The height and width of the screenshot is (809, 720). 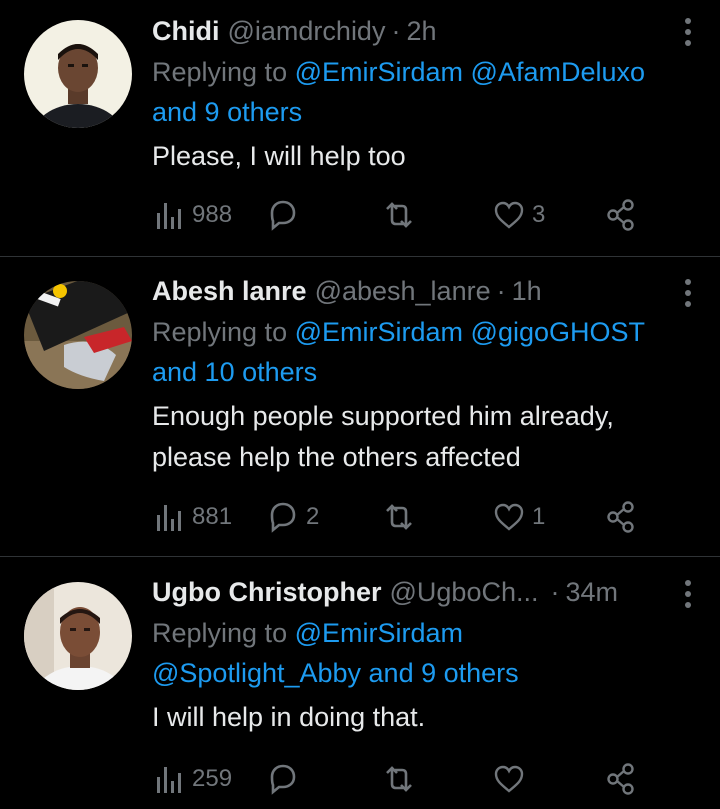 I want to click on tweet-text-line: Enough people supported him already,, so click(x=383, y=416).